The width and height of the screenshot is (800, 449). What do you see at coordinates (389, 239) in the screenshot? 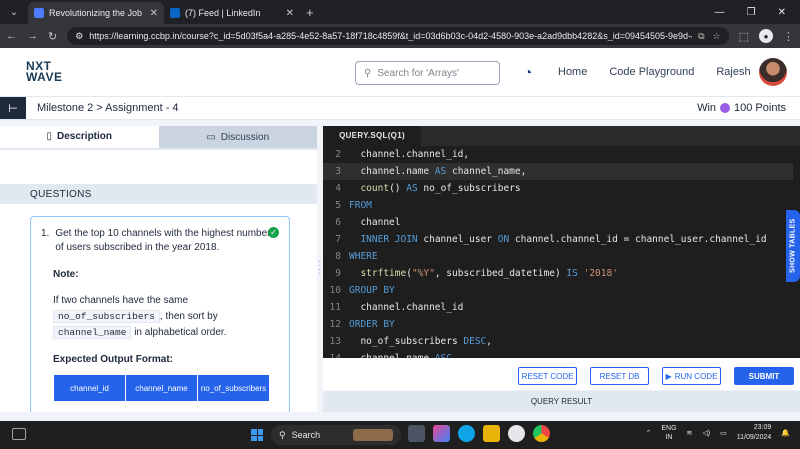
I see `code-token: INNER JOIN` at bounding box center [389, 239].